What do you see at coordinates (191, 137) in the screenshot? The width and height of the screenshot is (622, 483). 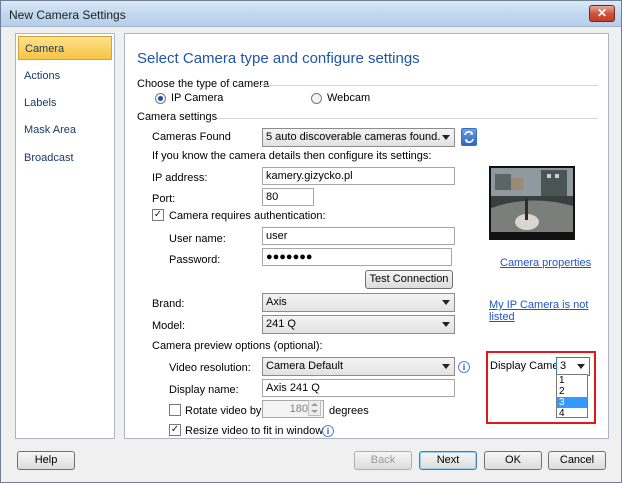 I see `cameras-found-label: Cameras Found` at bounding box center [191, 137].